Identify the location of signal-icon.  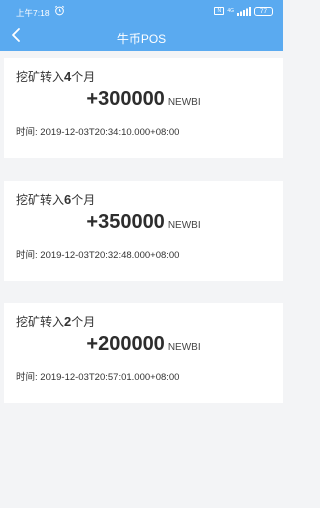
(244, 11).